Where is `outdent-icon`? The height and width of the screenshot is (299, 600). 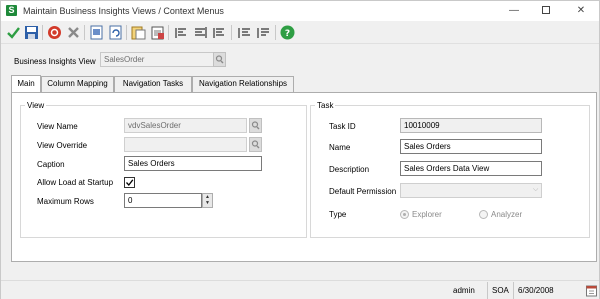 outdent-icon is located at coordinates (263, 32).